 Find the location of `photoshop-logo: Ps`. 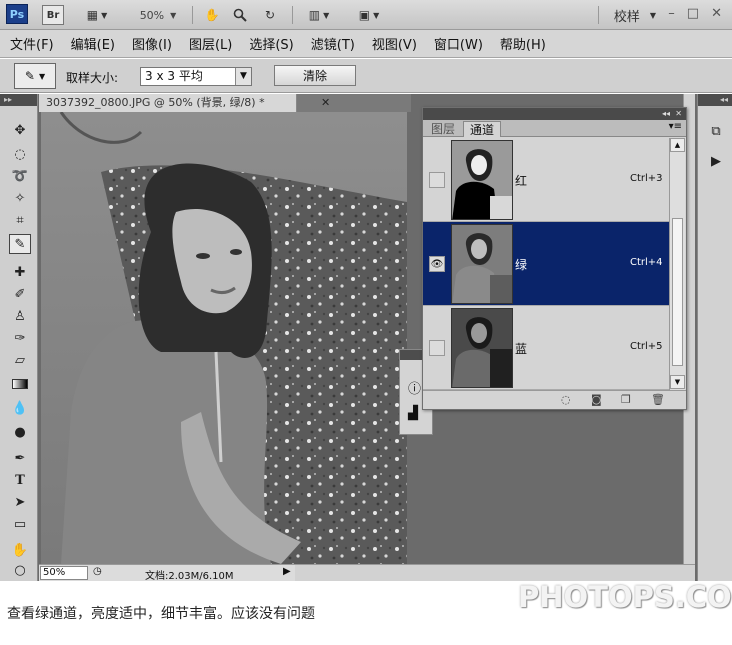

photoshop-logo: Ps is located at coordinates (17, 14).